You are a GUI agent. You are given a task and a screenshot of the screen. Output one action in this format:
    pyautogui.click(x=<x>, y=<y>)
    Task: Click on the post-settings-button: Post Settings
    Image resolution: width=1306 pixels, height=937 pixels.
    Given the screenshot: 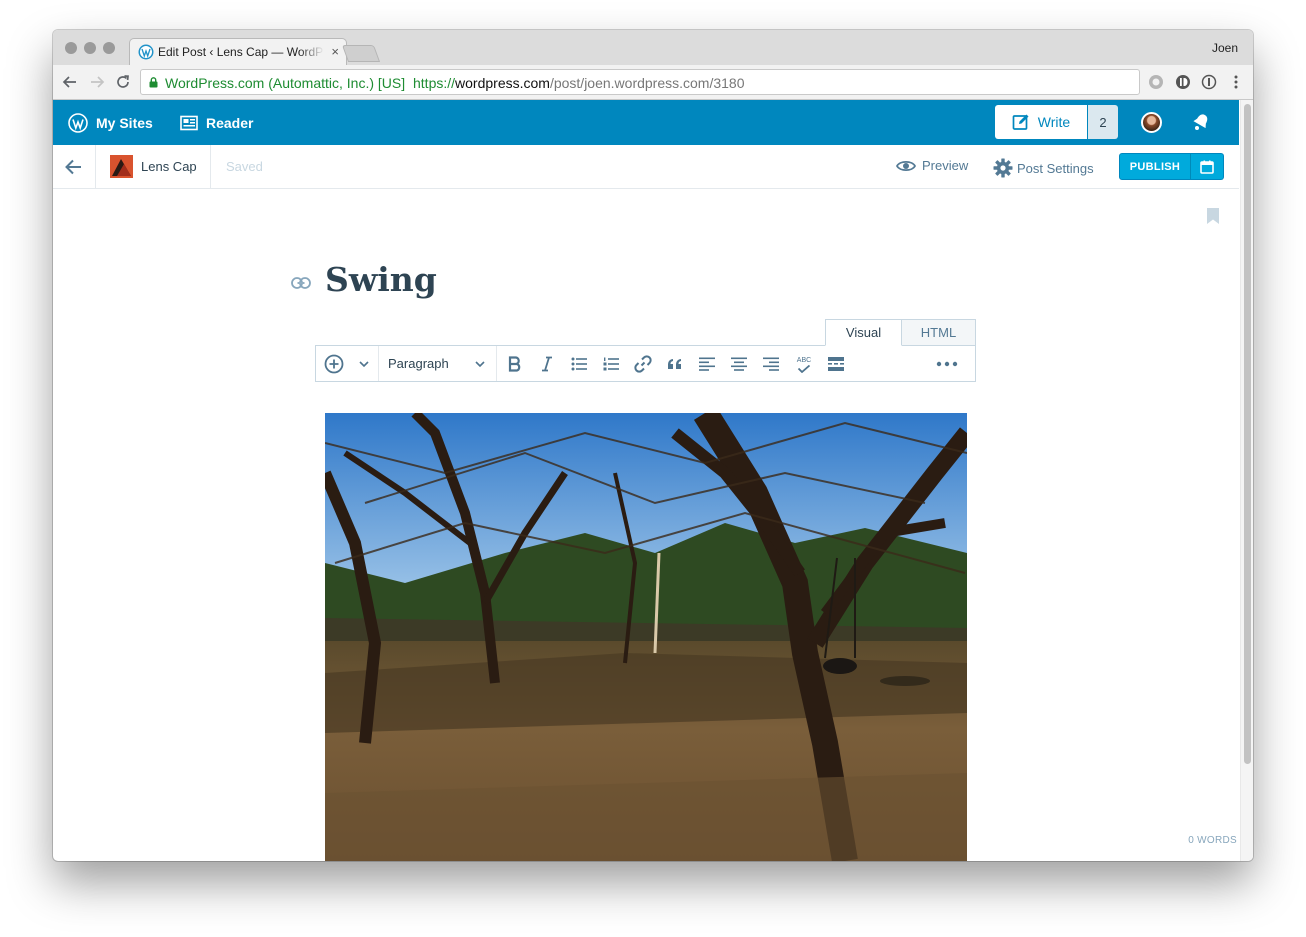 What is the action you would take?
    pyautogui.click(x=1043, y=168)
    